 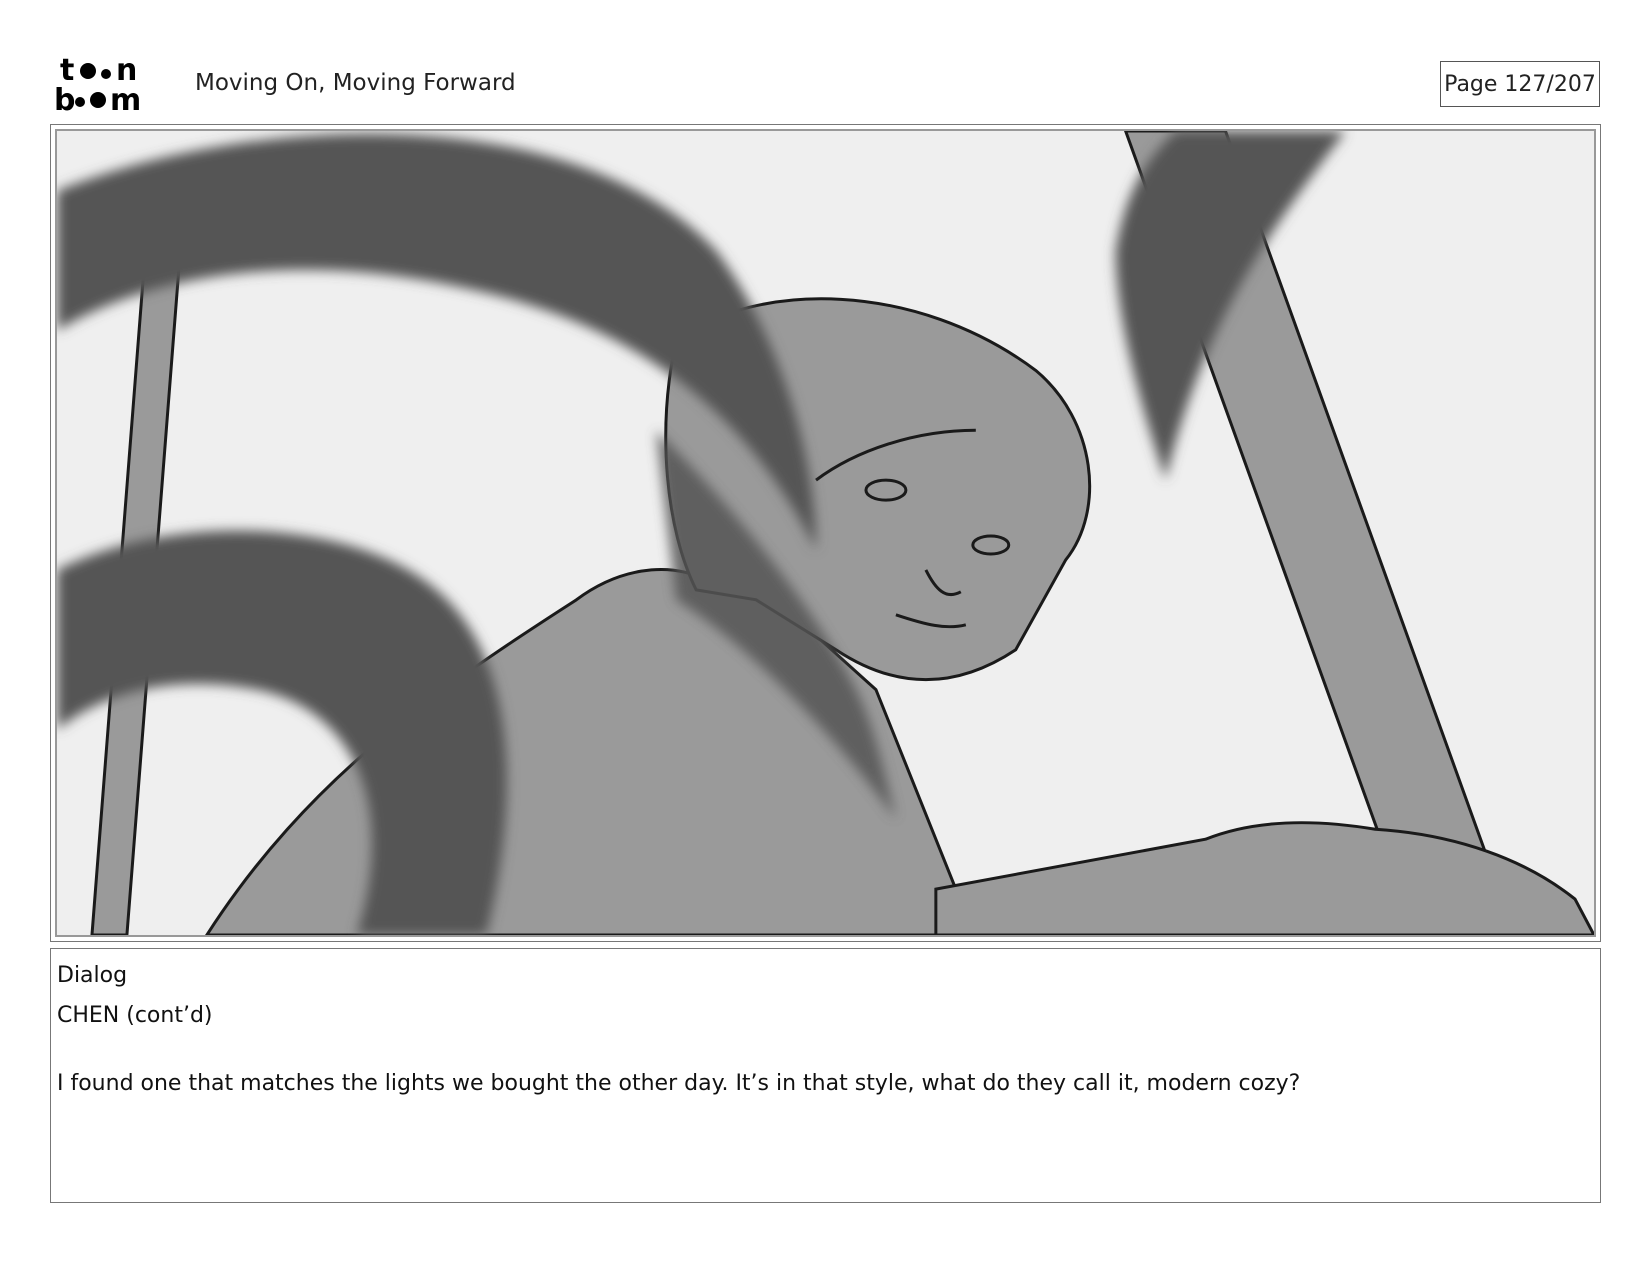 What do you see at coordinates (125, 99) in the screenshot?
I see `svg-text: m` at bounding box center [125, 99].